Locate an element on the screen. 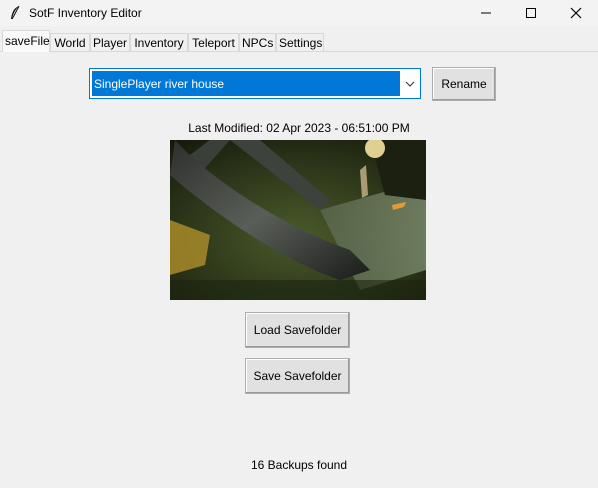 The width and height of the screenshot is (598, 488). save-select-value: SinglePlayer river house is located at coordinates (246, 83).